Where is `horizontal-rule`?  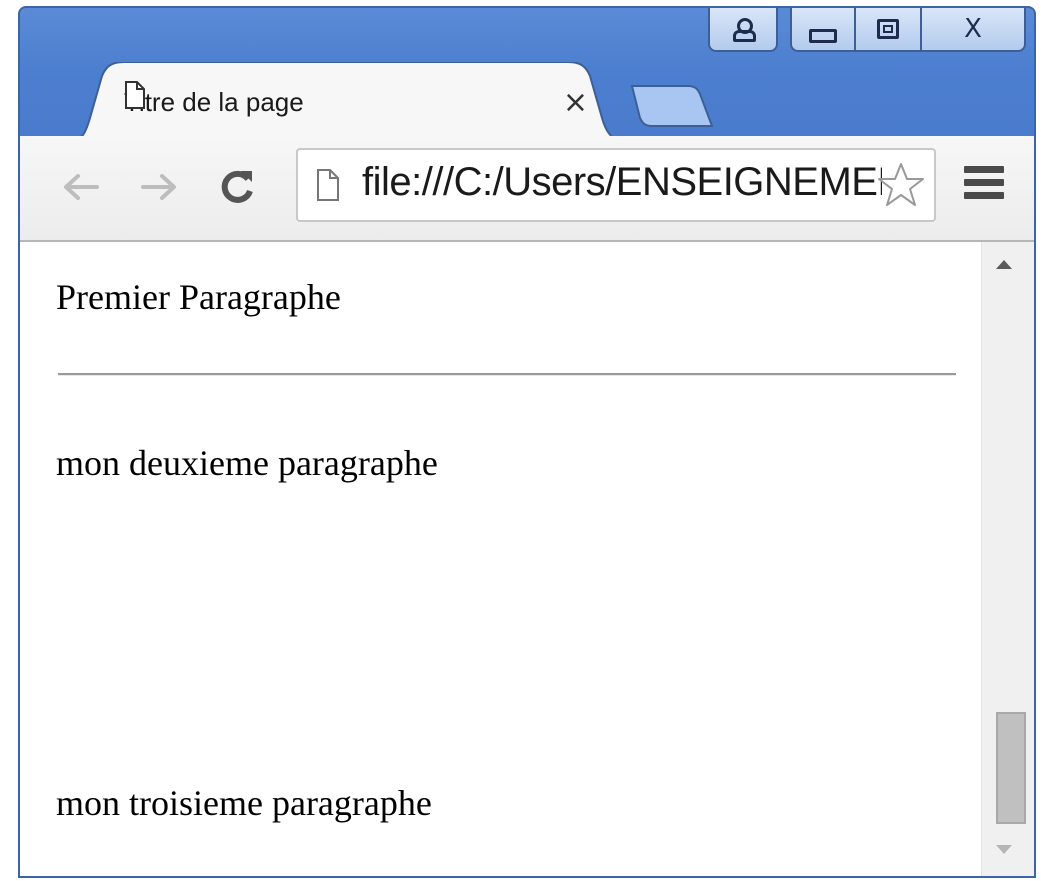 horizontal-rule is located at coordinates (507, 374).